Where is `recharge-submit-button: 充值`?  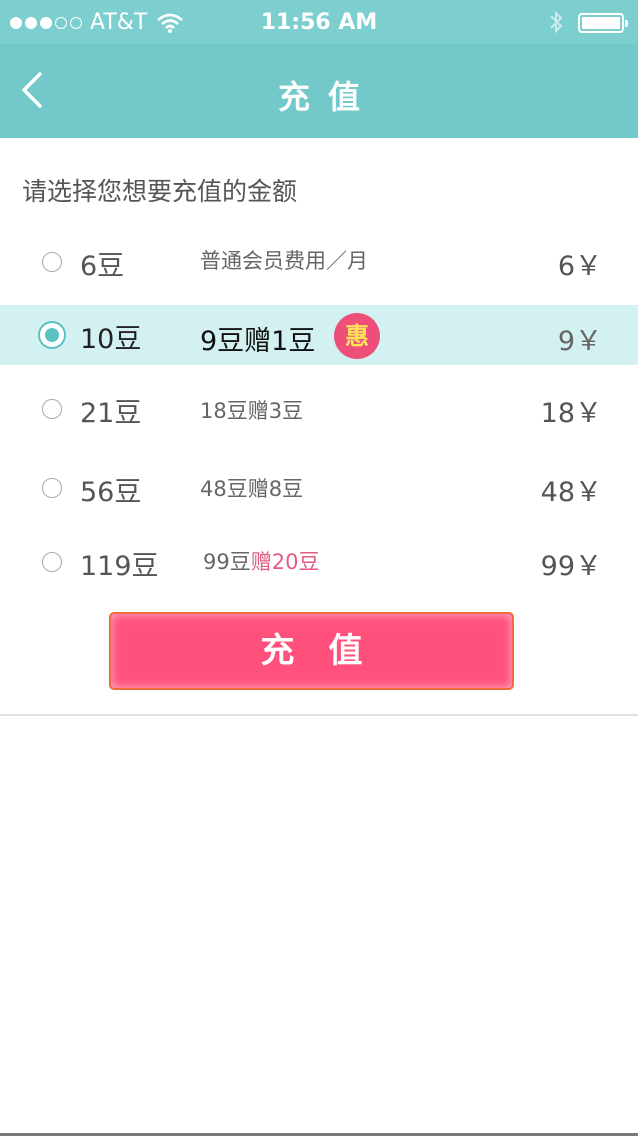 recharge-submit-button: 充值 is located at coordinates (311, 651).